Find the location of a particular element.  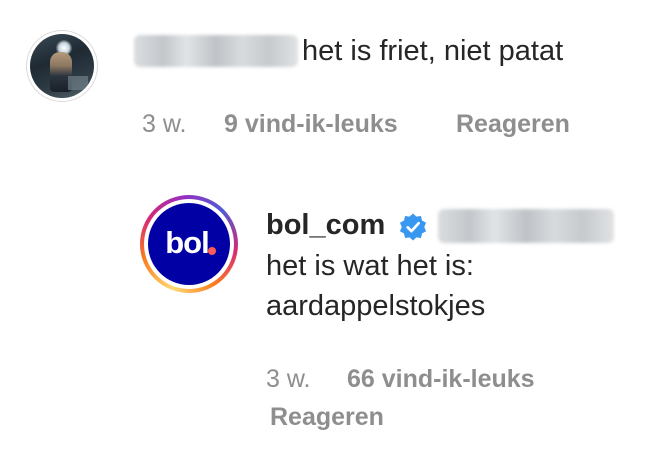

verified-badge-icon is located at coordinates (413, 227).